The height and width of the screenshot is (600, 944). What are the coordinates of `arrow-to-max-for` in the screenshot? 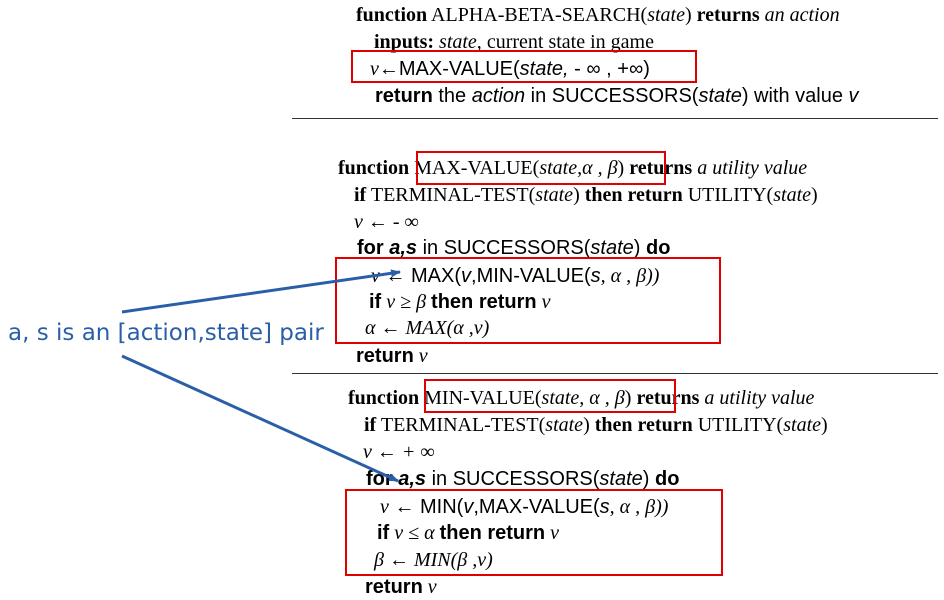 It's located at (261, 291).